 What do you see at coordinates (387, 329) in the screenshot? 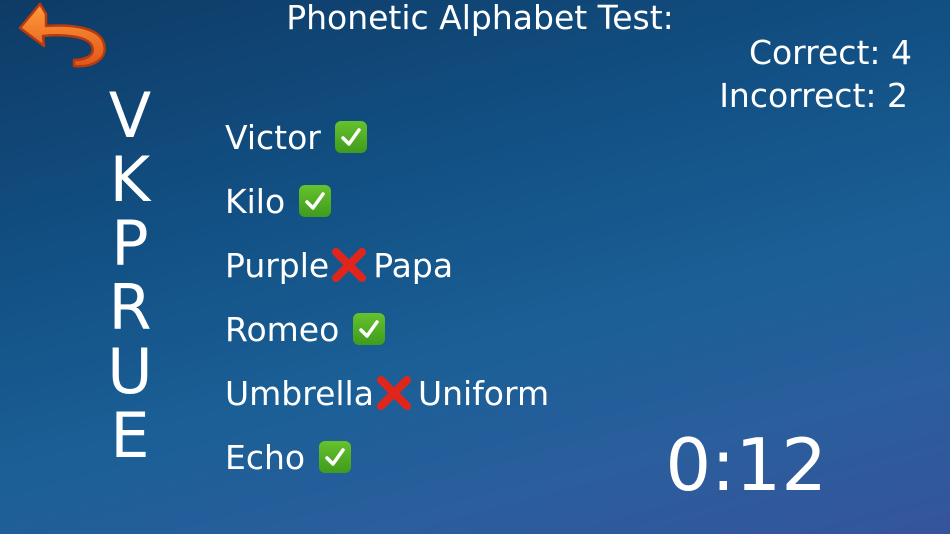
I see `answer-row: Romeo` at bounding box center [387, 329].